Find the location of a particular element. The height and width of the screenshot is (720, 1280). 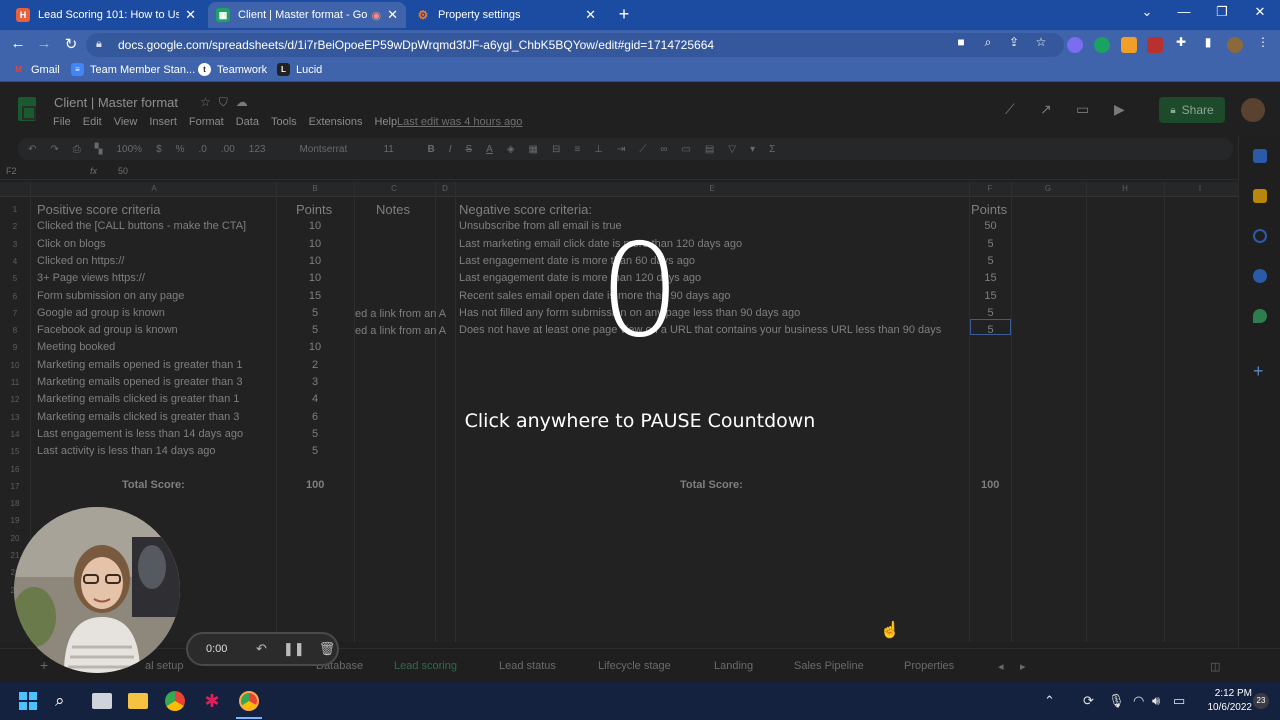

merge-icon: ⊟ is located at coordinates (556, 149).